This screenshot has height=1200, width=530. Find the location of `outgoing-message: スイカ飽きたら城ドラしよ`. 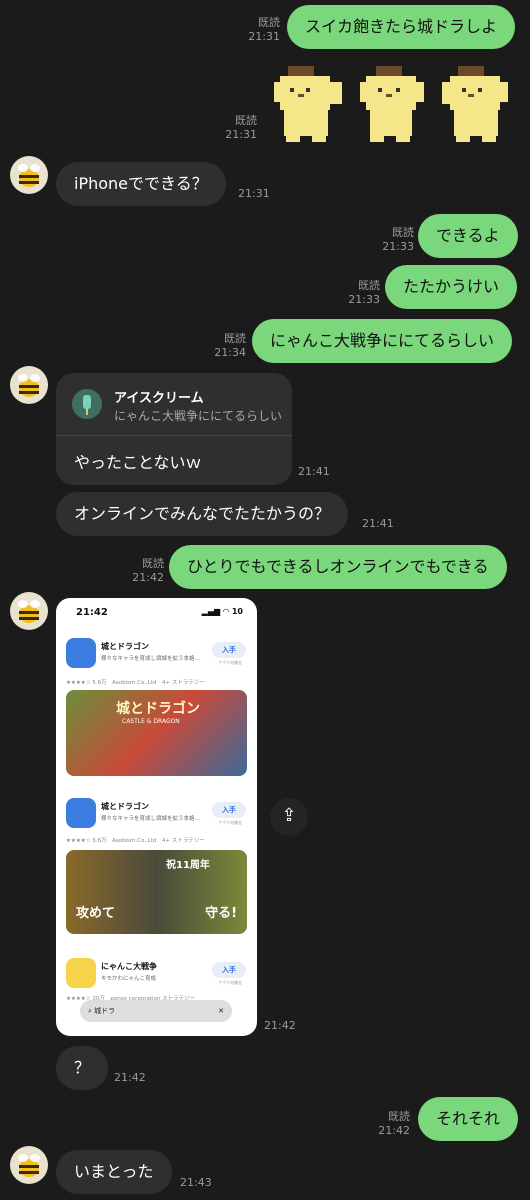

outgoing-message: スイカ飽きたら城ドラしよ is located at coordinates (401, 27).